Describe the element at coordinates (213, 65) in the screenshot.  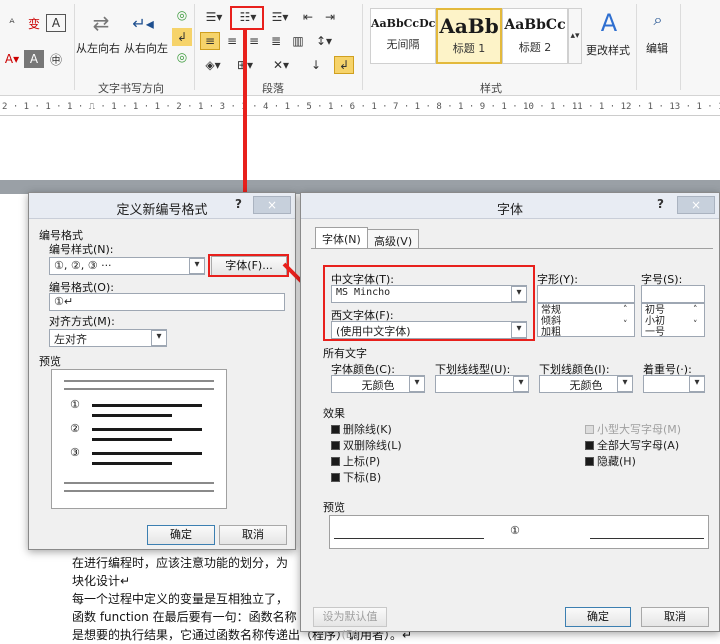
I see `shading-icon: ◈▾` at that location.